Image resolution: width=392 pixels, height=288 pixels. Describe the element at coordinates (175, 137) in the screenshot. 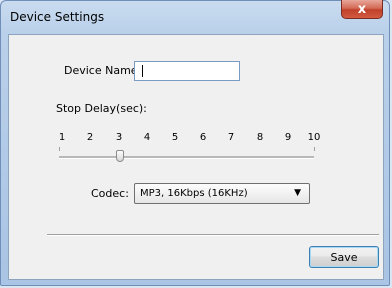

I see `tick-label: 5` at that location.